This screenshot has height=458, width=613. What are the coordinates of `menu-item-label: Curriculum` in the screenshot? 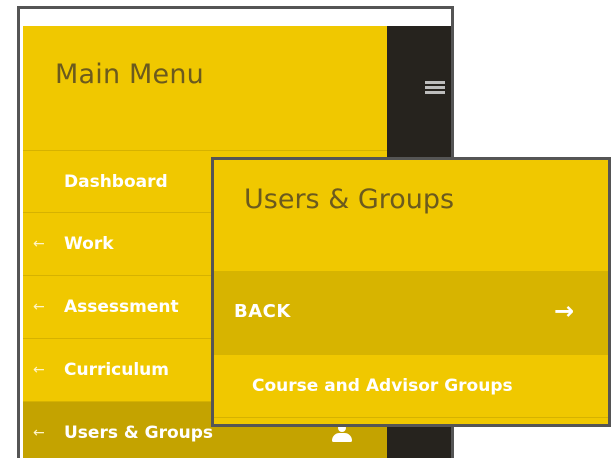 It's located at (116, 369).